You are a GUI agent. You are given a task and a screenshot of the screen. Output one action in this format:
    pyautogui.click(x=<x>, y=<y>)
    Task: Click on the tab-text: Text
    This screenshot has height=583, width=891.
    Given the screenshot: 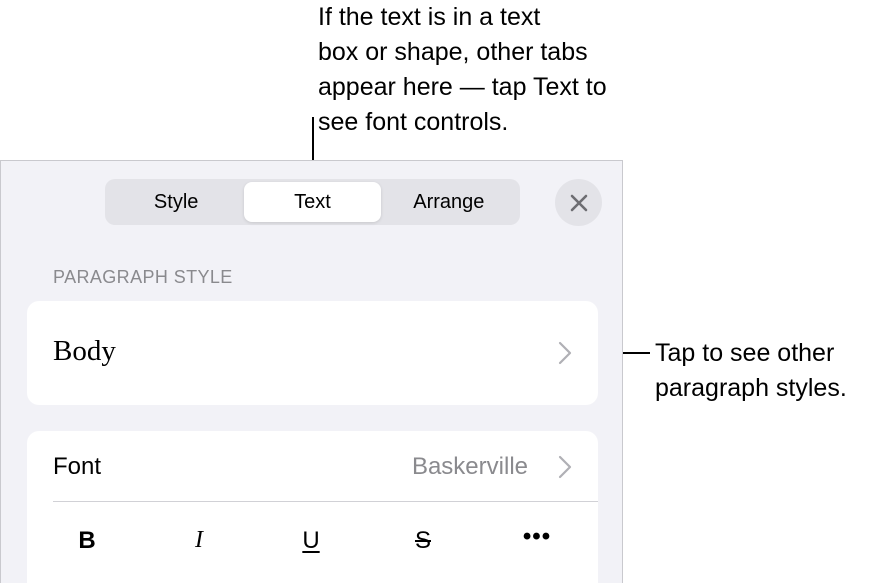 What is the action you would take?
    pyautogui.click(x=312, y=202)
    